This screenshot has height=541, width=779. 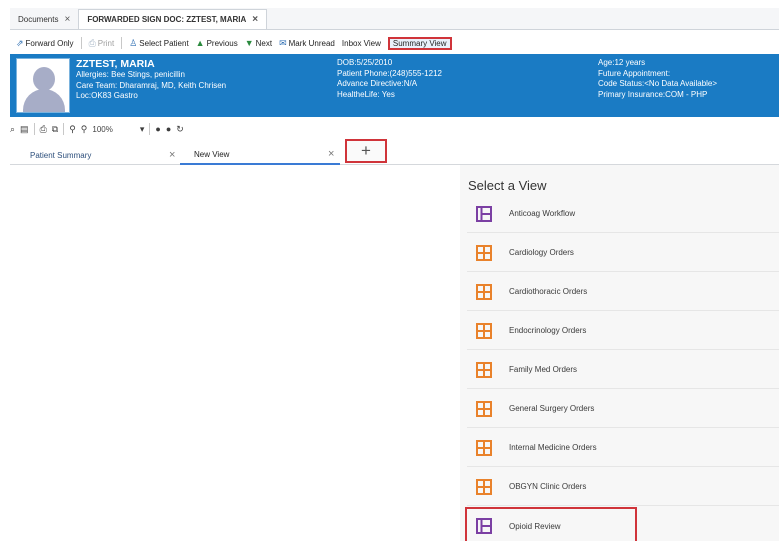 I want to click on document-icon: ▤, so click(x=24, y=129).